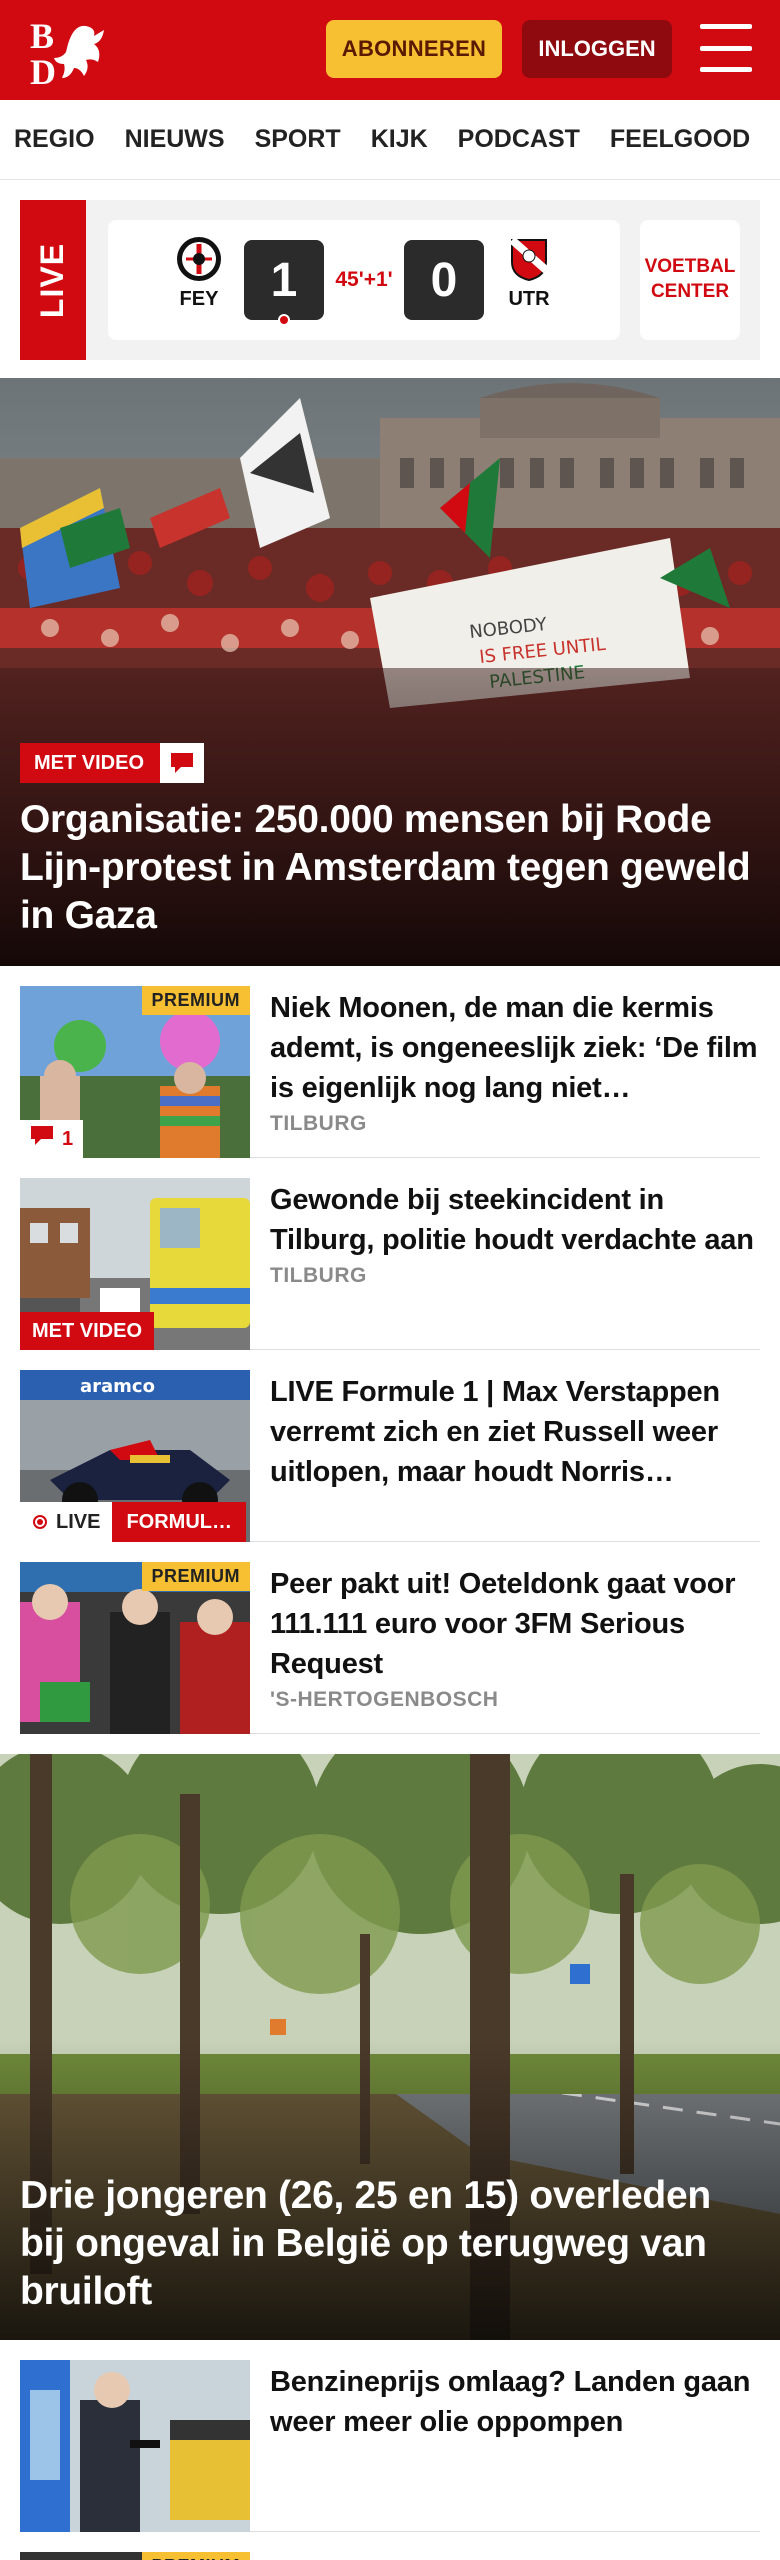 The height and width of the screenshot is (2560, 780). What do you see at coordinates (176, 139) in the screenshot?
I see `nav-item-nieuws: NIEUWS` at bounding box center [176, 139].